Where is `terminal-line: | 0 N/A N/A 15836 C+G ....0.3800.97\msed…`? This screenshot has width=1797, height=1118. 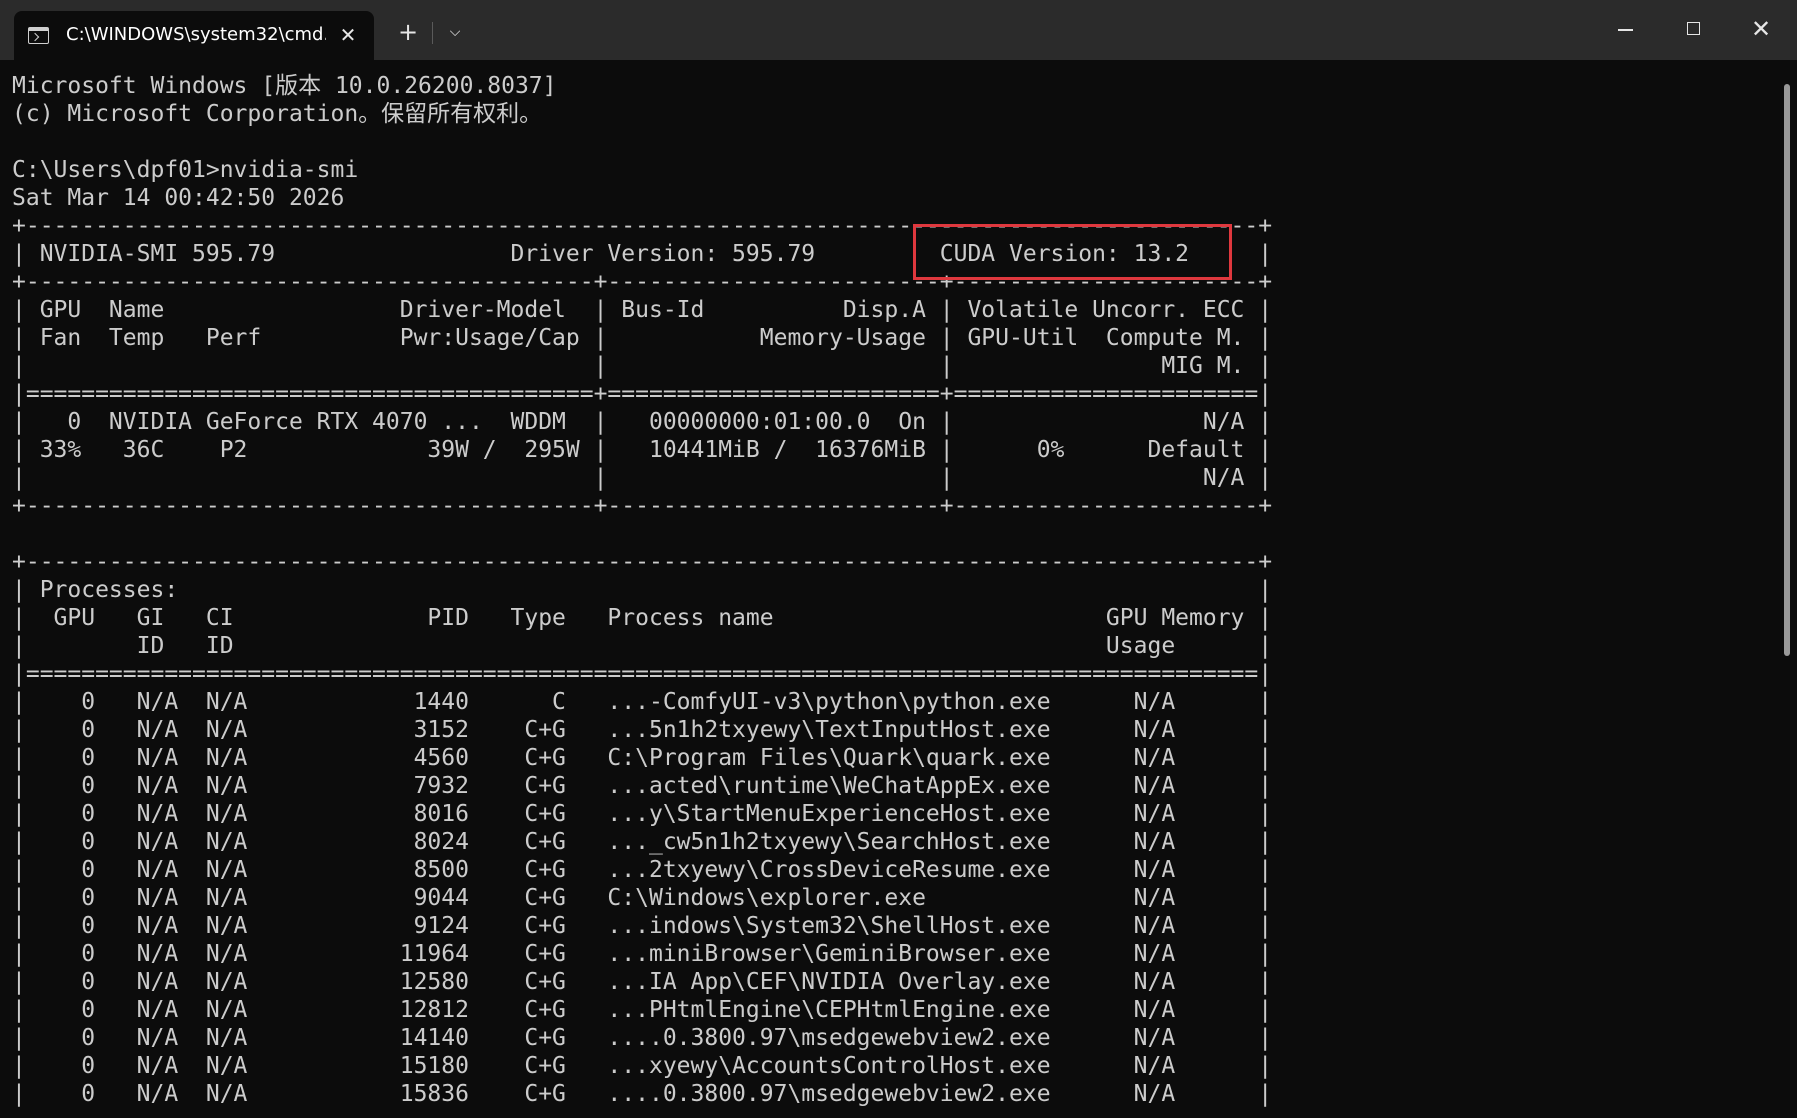
terminal-line: | 0 N/A N/A 15836 C+G ....0.3800.97\msed… is located at coordinates (642, 1094).